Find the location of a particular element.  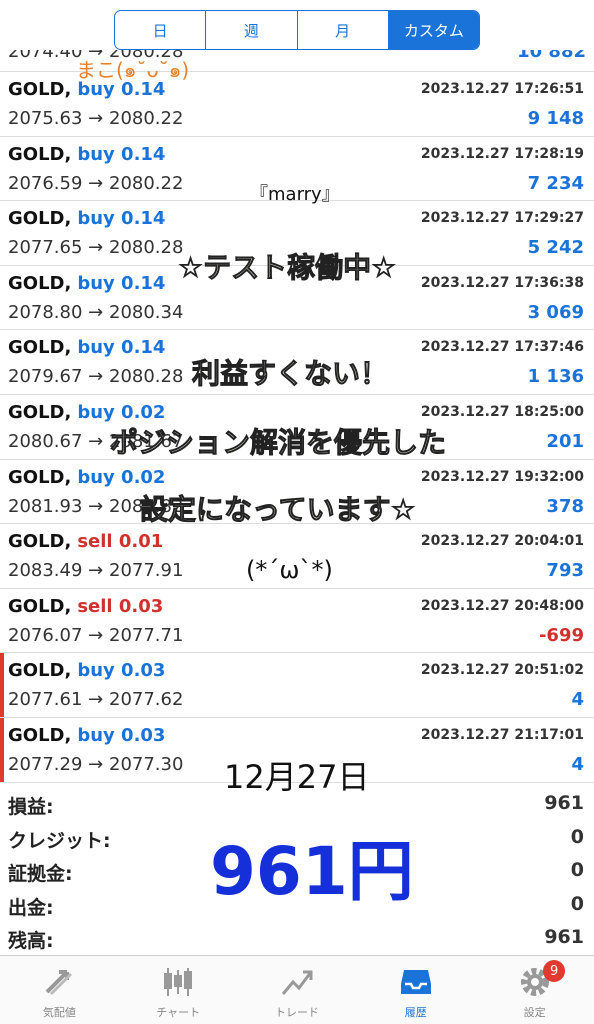

volume-label: 0.02 is located at coordinates (143, 477).